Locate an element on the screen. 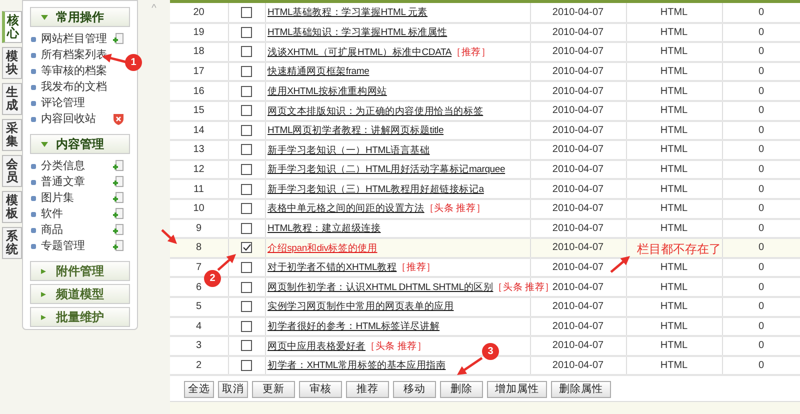 This screenshot has width=800, height=414. article-title-link: 初学者很好的参考：HTML标签详尽讲解 is located at coordinates (354, 326).